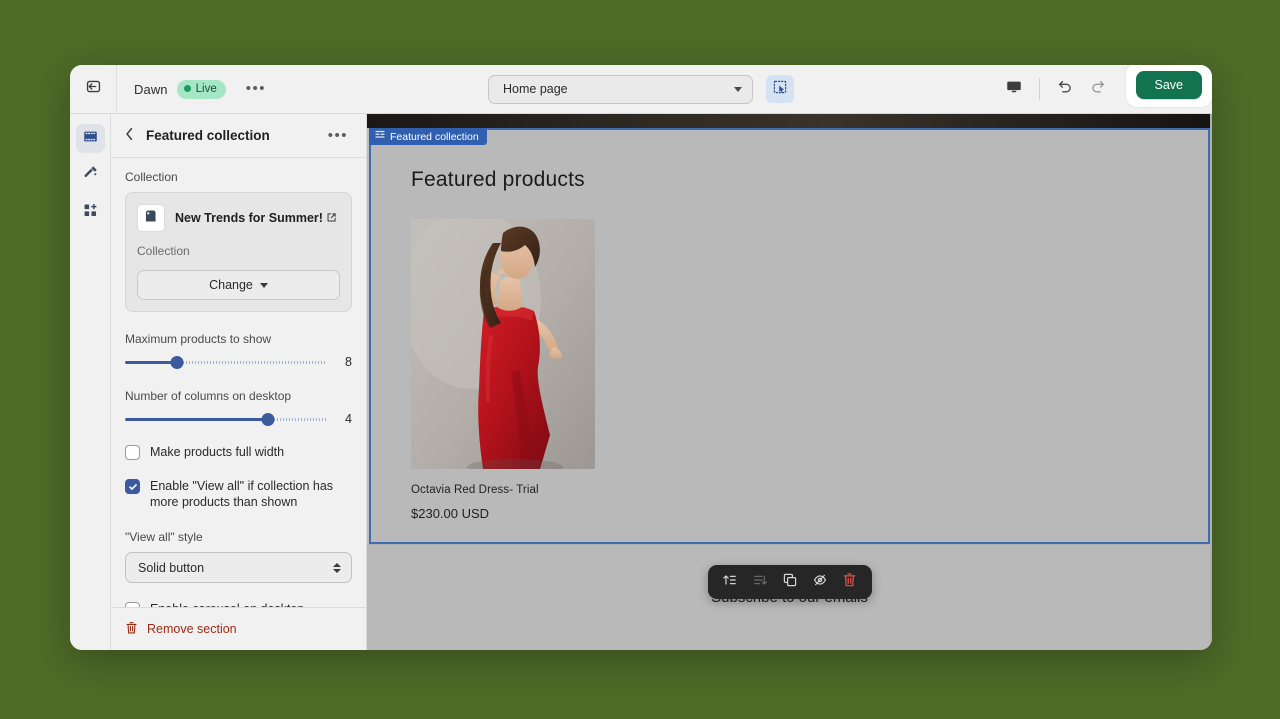  Describe the element at coordinates (238, 252) in the screenshot. I see `collection-card: New Trends for Summer! Collection Change` at that location.